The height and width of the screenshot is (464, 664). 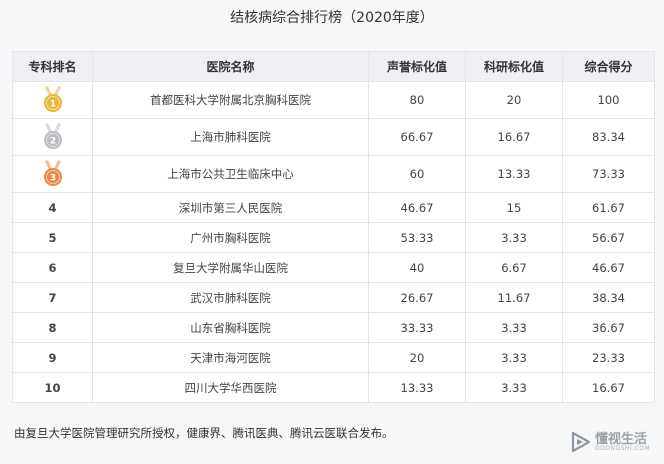 What do you see at coordinates (608, 207) in the screenshot?
I see `total-score-cell: 61.67` at bounding box center [608, 207].